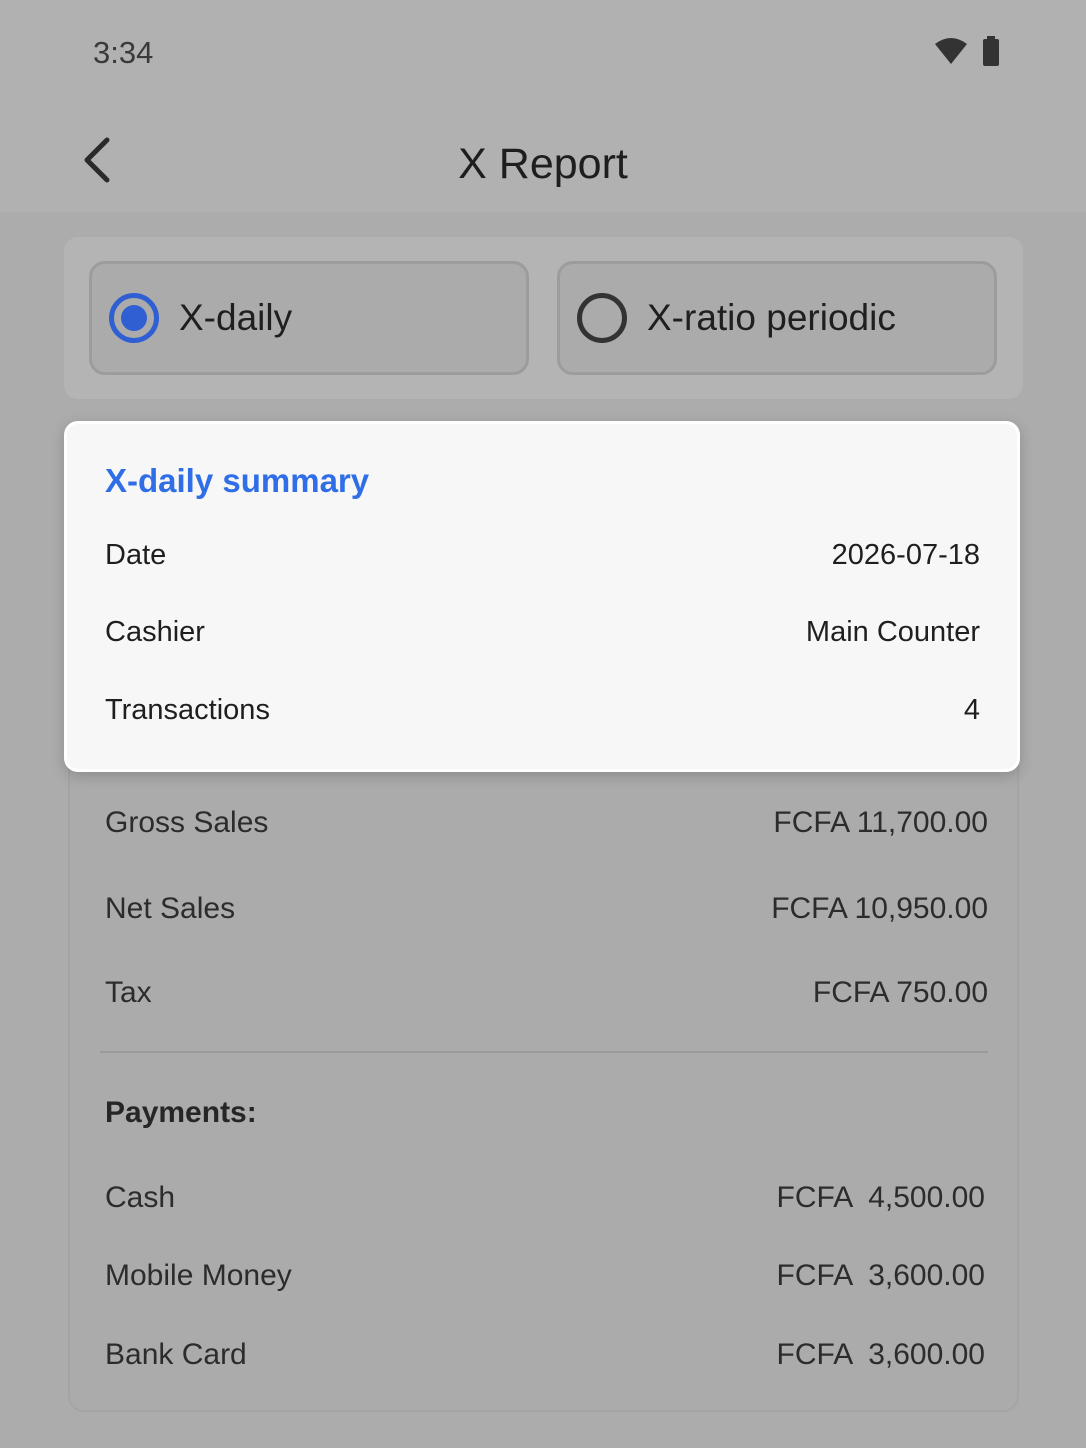 This screenshot has height=1448, width=1086. What do you see at coordinates (971, 710) in the screenshot?
I see `summary-value: 4` at bounding box center [971, 710].